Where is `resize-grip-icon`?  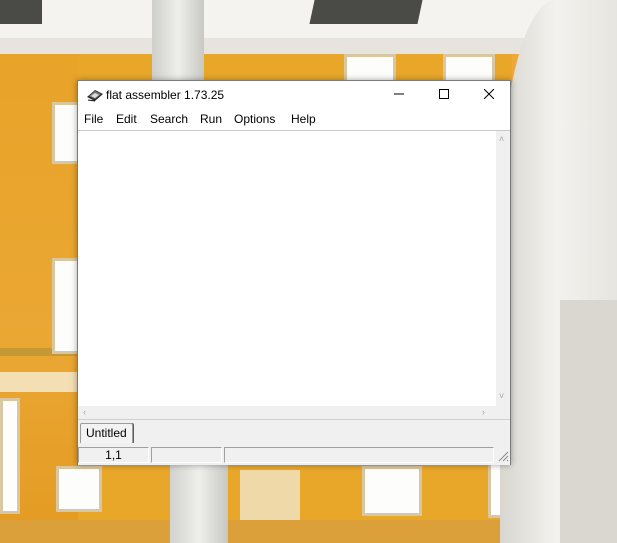 resize-grip-icon is located at coordinates (502, 455).